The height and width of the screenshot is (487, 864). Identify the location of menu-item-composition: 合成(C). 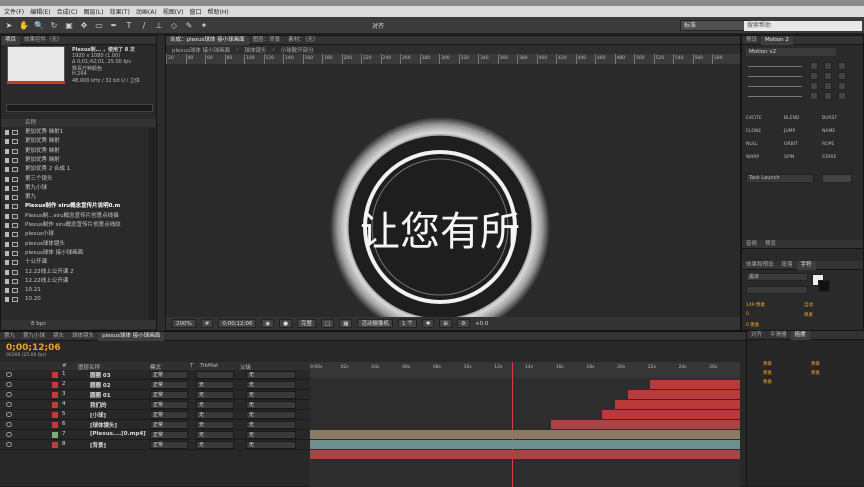
(67, 11).